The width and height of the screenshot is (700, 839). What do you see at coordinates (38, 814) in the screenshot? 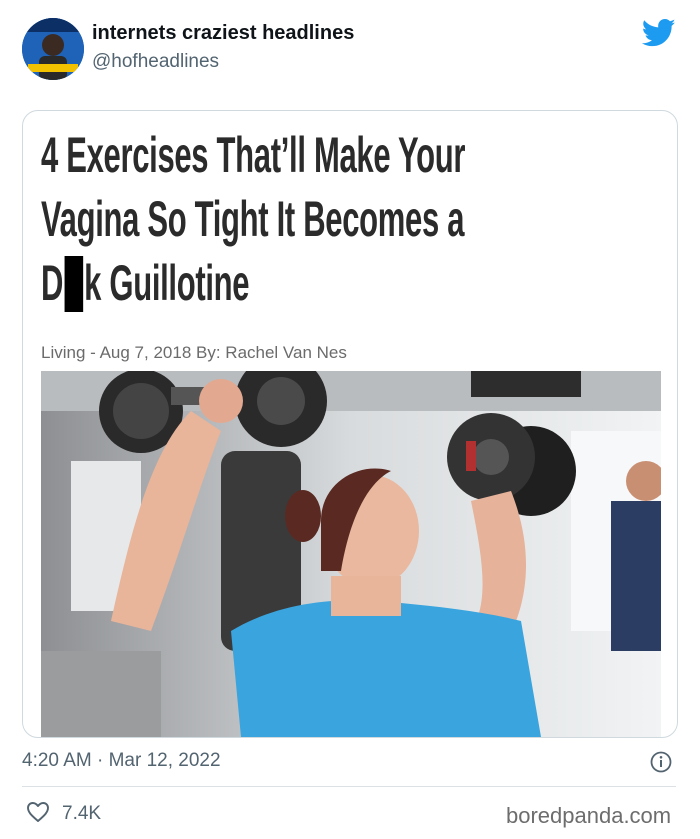
I see `heart-icon` at bounding box center [38, 814].